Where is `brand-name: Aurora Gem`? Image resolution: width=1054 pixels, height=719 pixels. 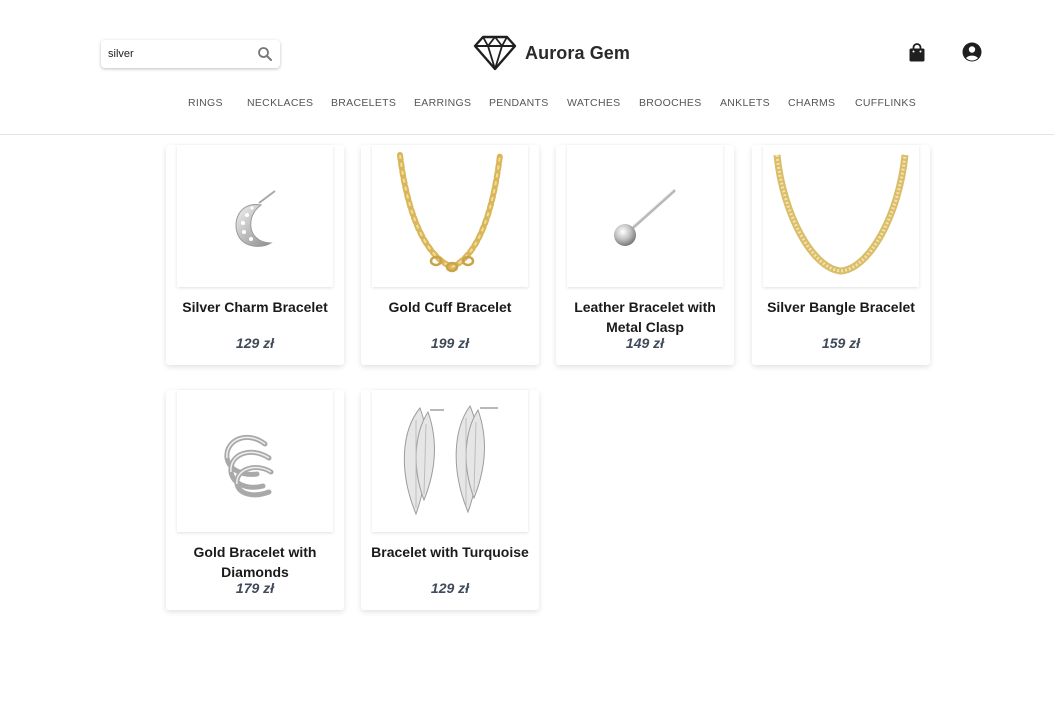
brand-name: Aurora Gem is located at coordinates (578, 52).